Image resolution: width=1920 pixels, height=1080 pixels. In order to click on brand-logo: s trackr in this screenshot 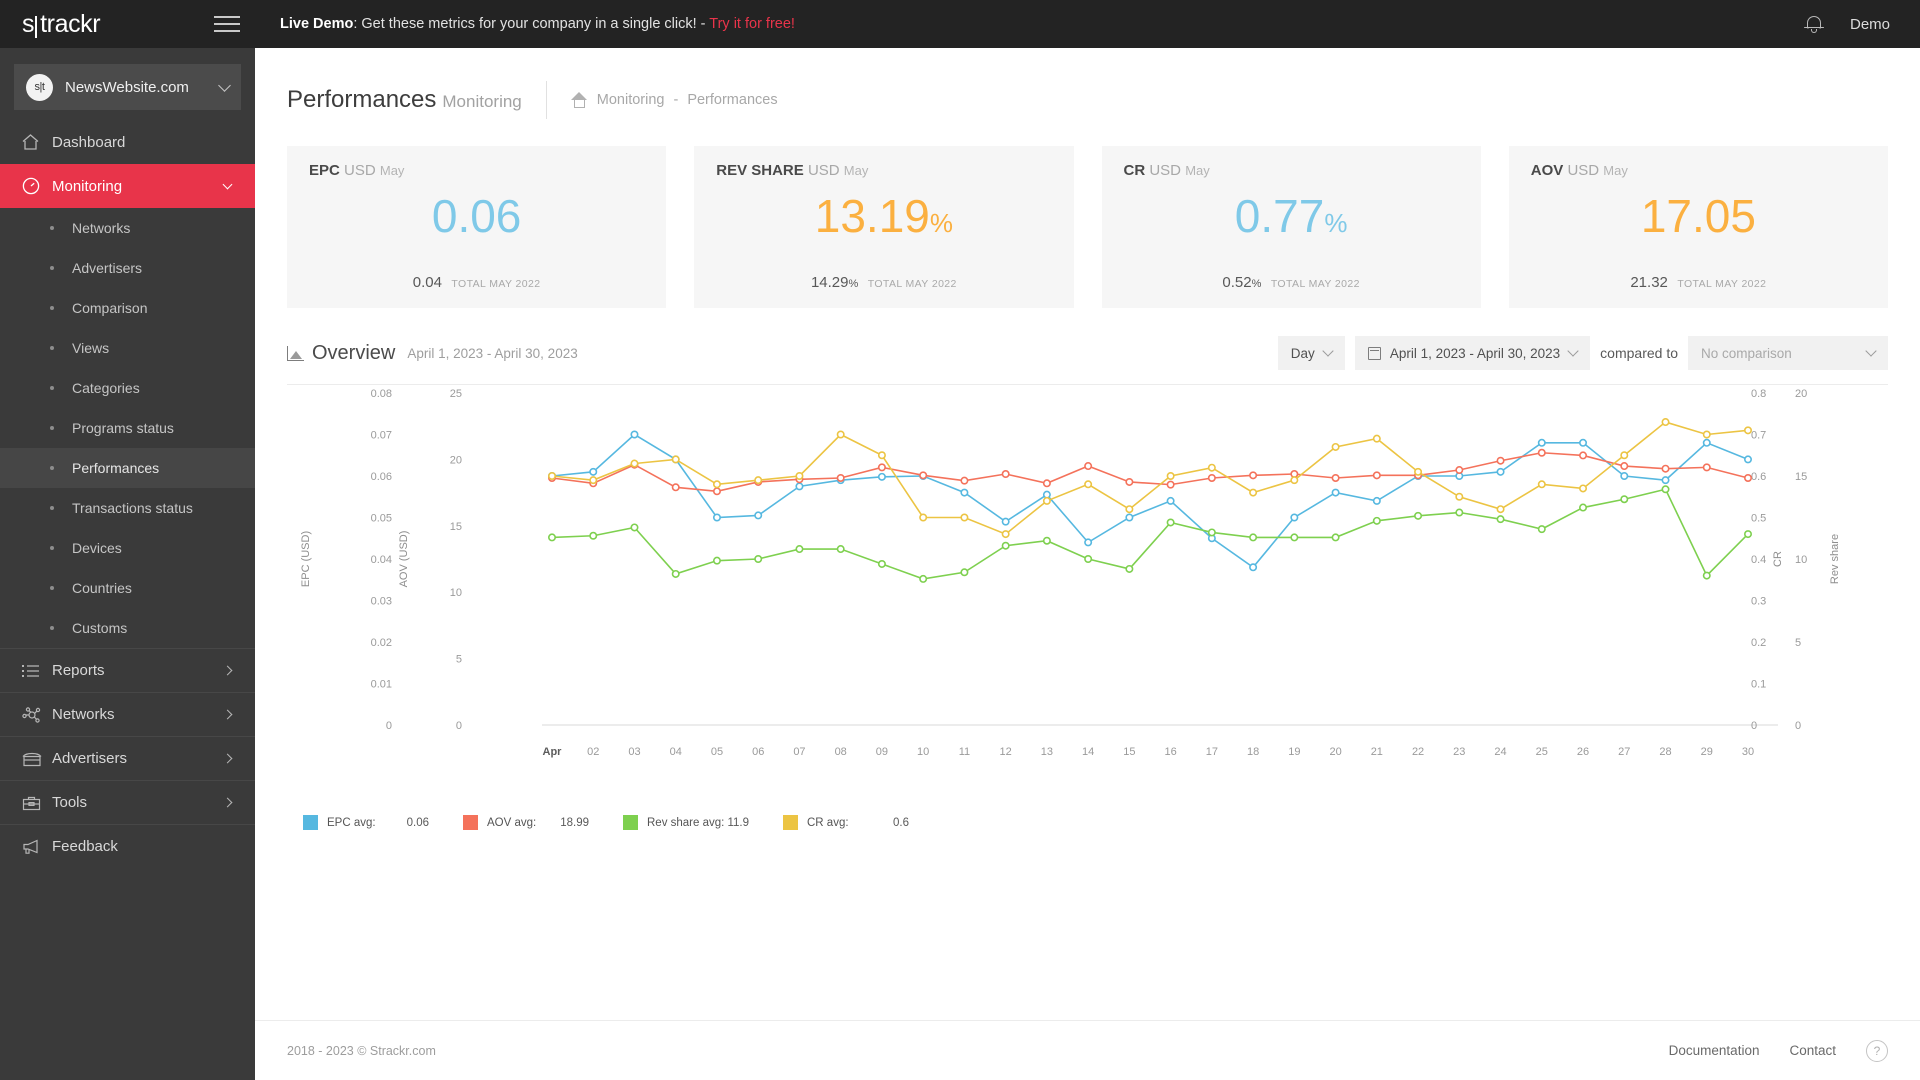, I will do `click(100, 24)`.